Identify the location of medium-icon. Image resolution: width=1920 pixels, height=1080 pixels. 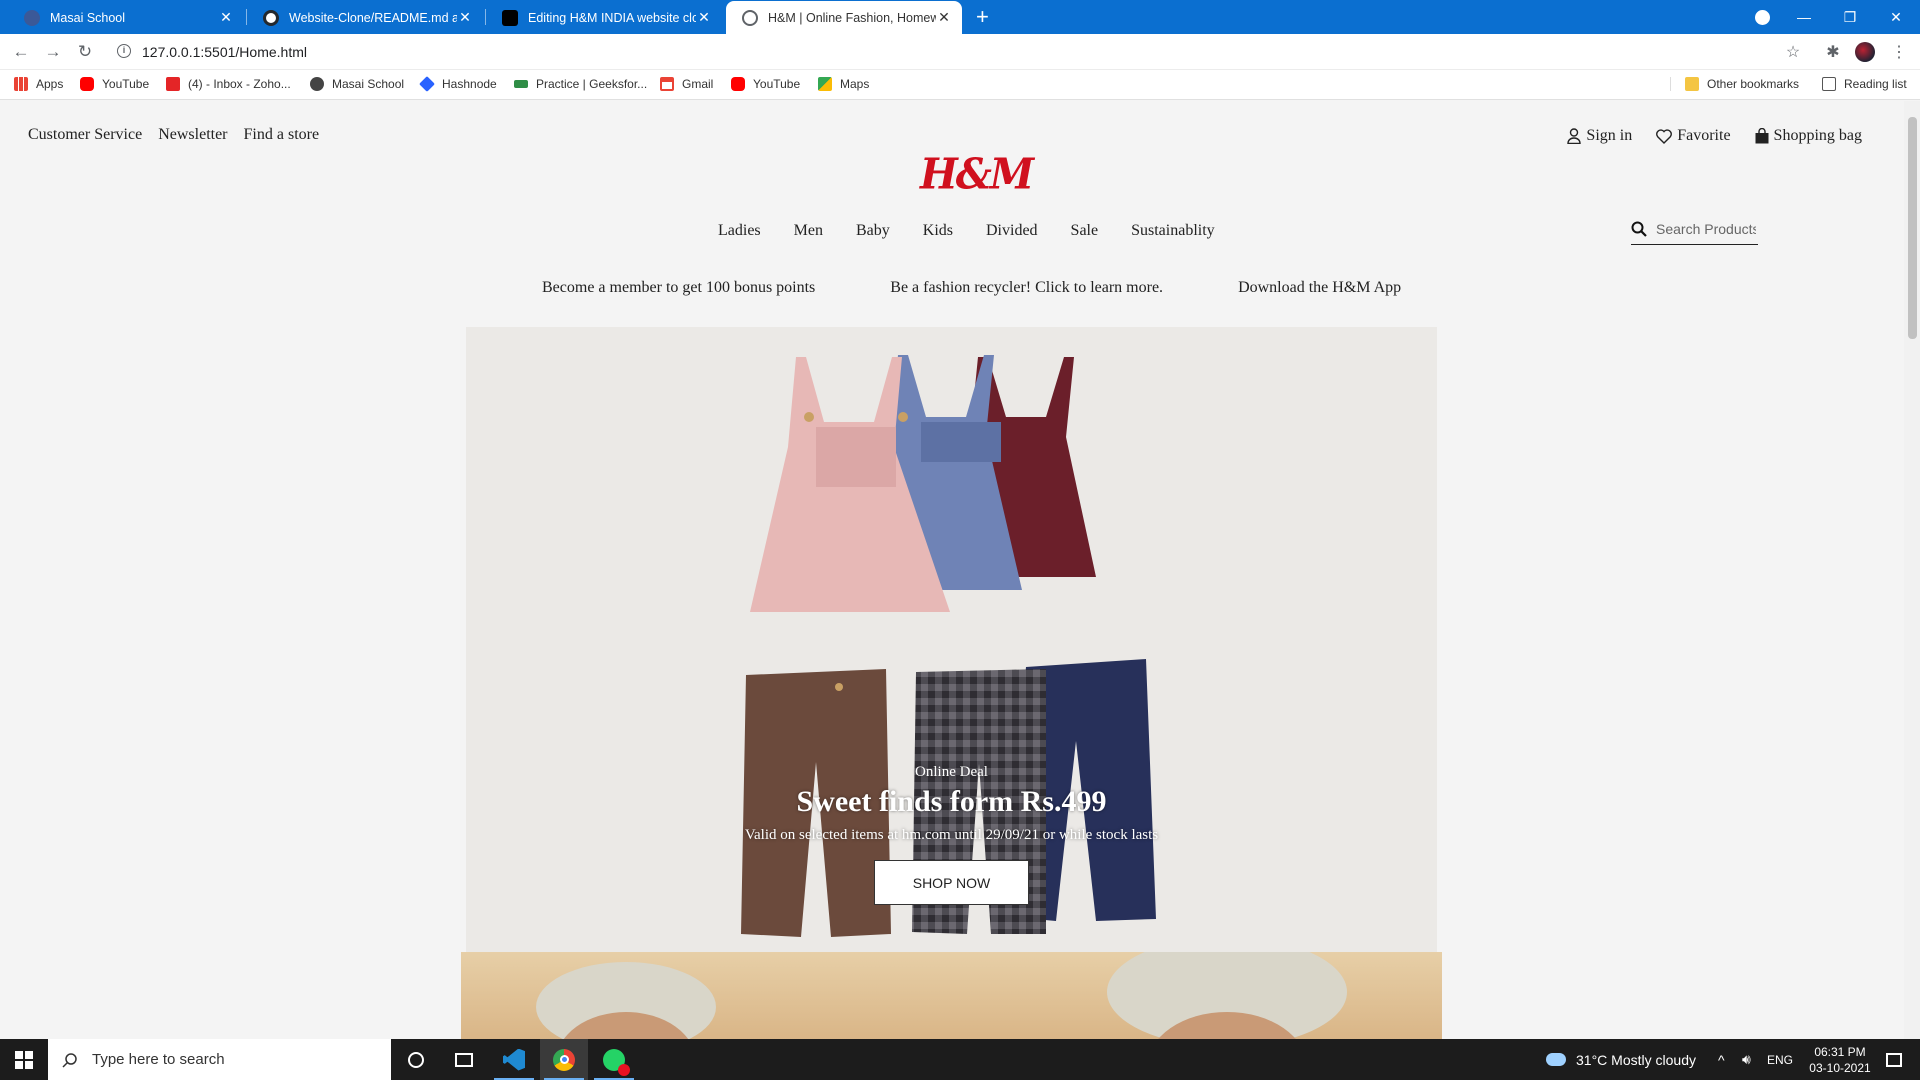
(510, 17).